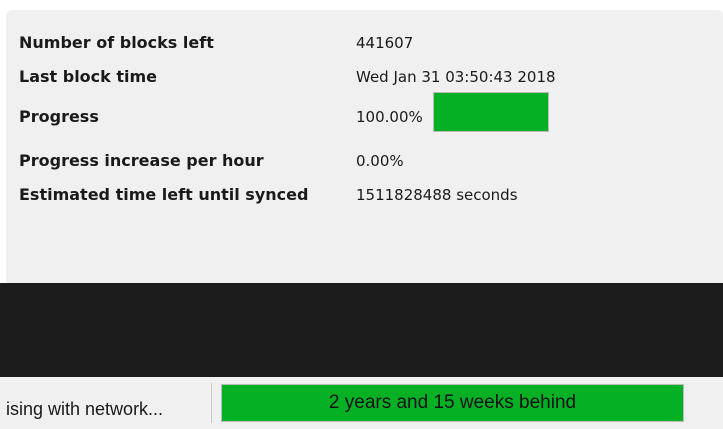  Describe the element at coordinates (59, 116) in the screenshot. I see `progress-label: Progress` at that location.